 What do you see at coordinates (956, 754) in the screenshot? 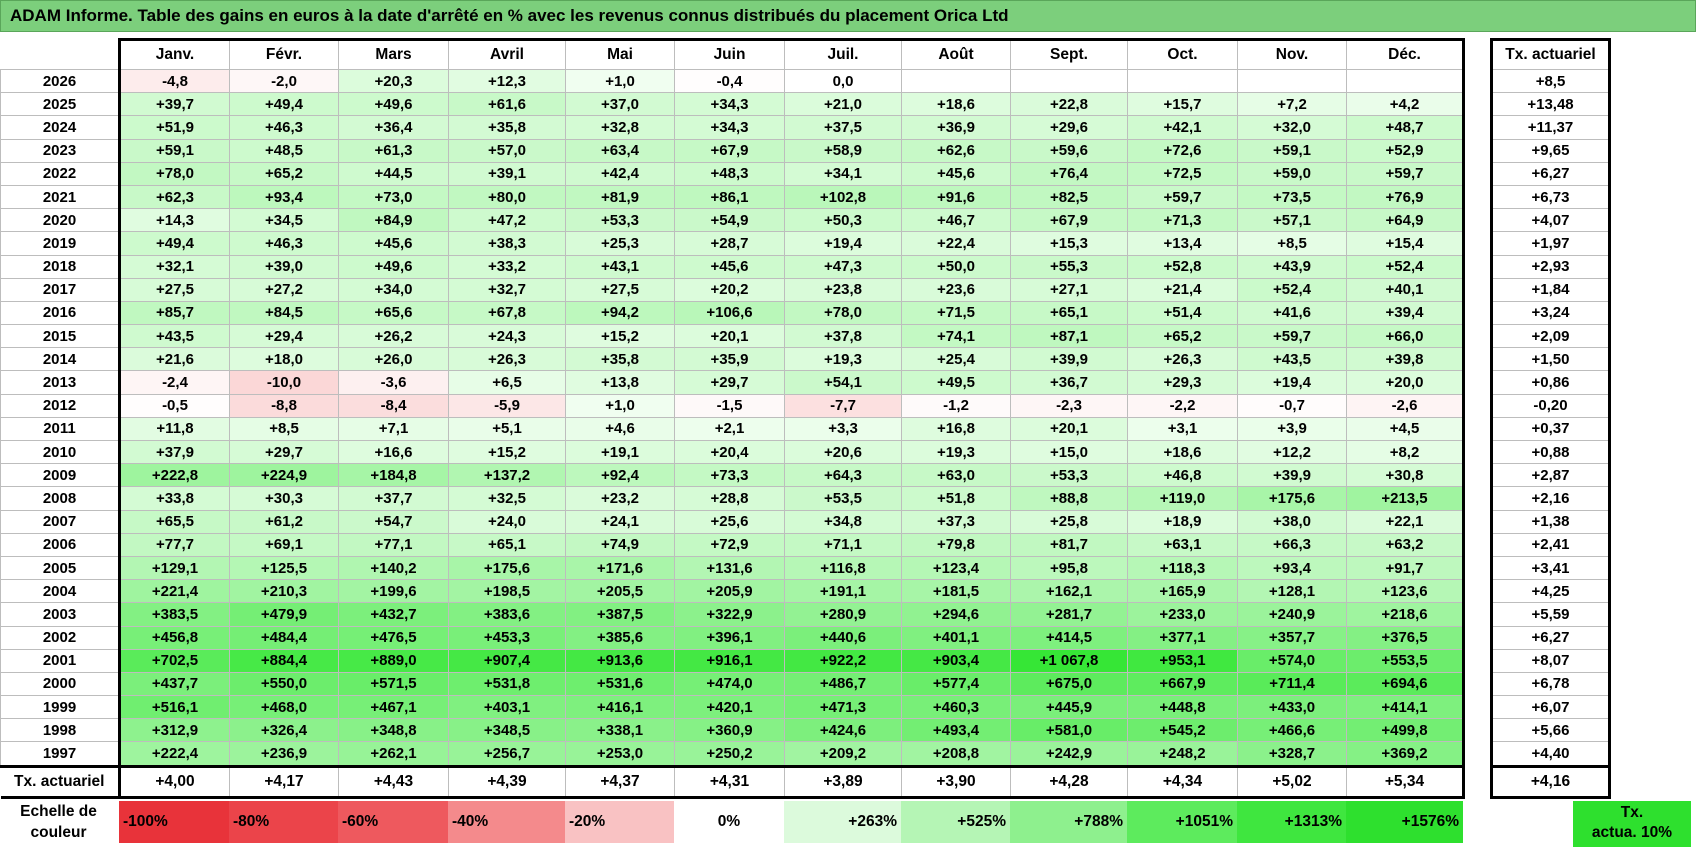
I see `value-cell: +208,8` at bounding box center [956, 754].